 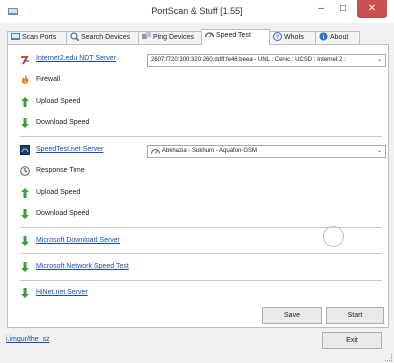 What do you see at coordinates (25, 79) in the screenshot?
I see `firewall-icon` at bounding box center [25, 79].